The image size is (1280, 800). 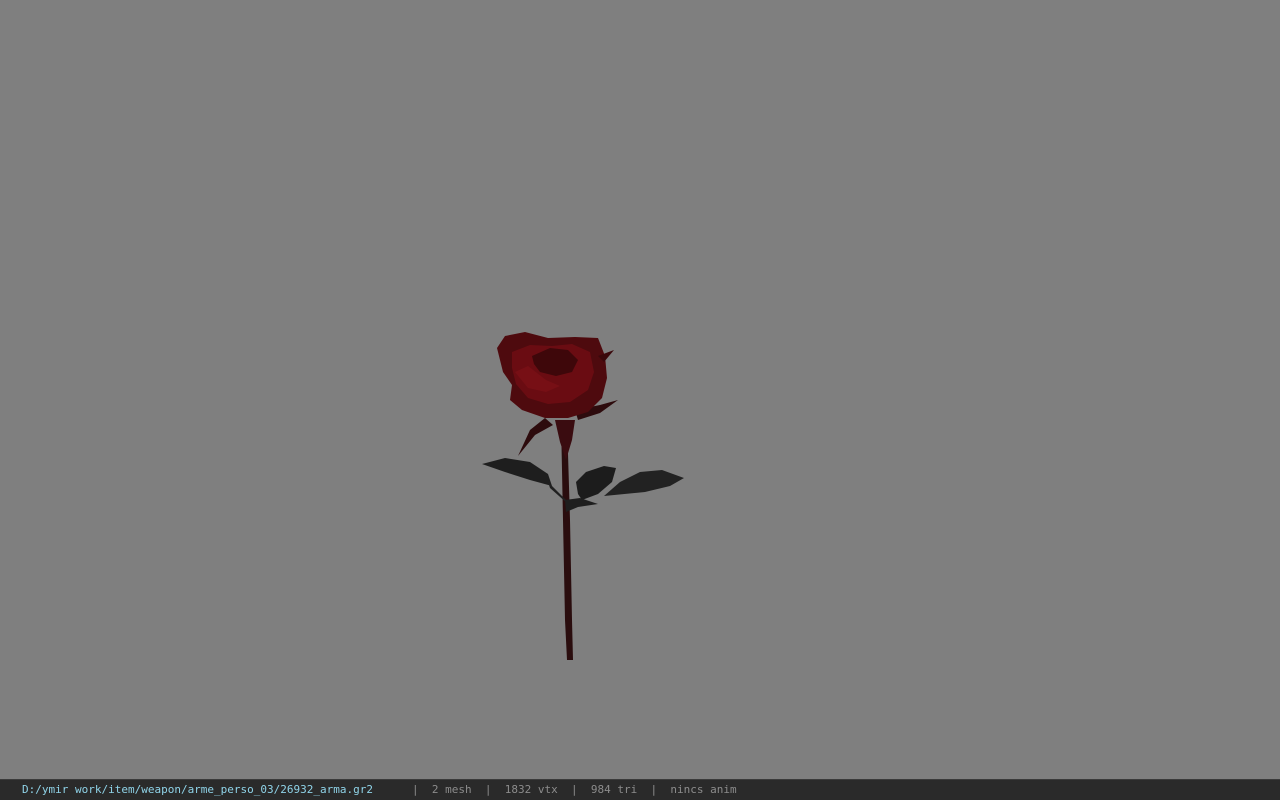 What do you see at coordinates (581, 505) in the screenshot?
I see `rose-leaf-base` at bounding box center [581, 505].